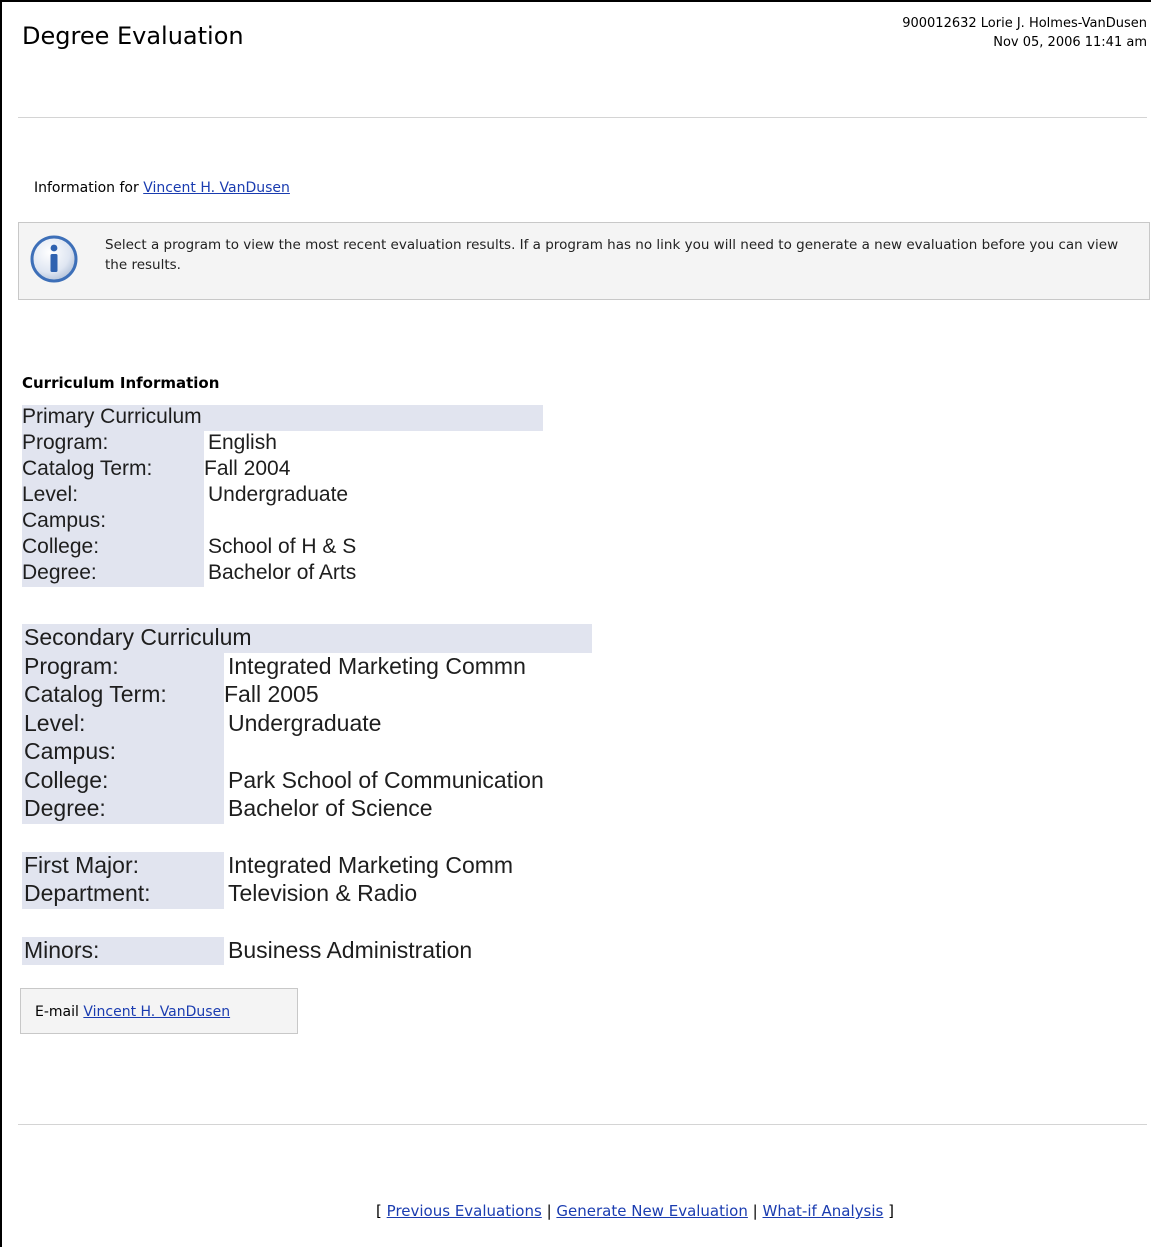 This screenshot has height=1247, width=1151. I want to click on footer-divider, so click(582, 1124).